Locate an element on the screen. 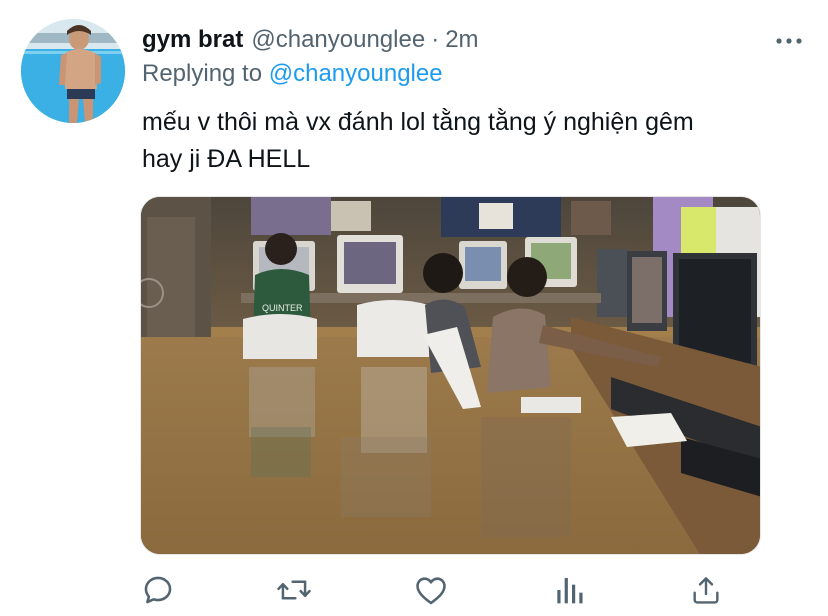 This screenshot has height=616, width=828. heart-icon is located at coordinates (431, 591).